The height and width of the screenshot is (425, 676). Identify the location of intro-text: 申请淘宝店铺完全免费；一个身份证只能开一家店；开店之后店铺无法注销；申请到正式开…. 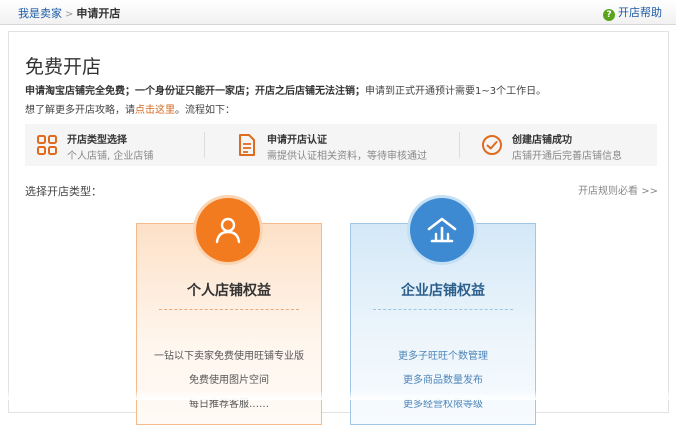
(285, 89).